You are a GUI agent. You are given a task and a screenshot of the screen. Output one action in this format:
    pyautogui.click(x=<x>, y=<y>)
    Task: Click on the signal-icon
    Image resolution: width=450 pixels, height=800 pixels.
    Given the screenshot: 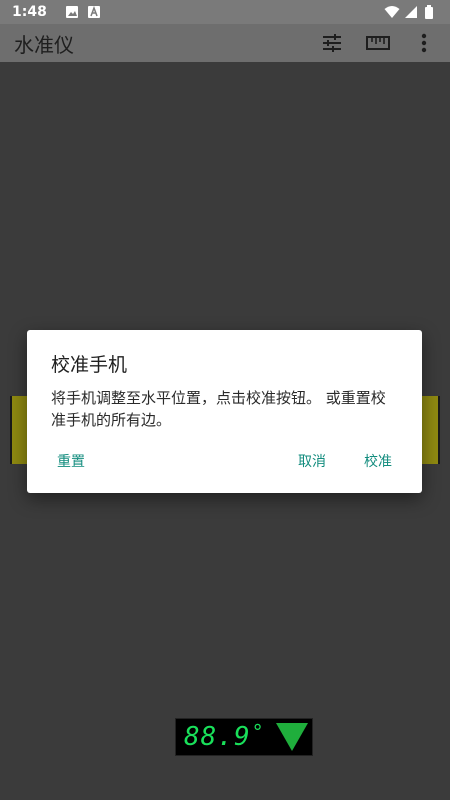 What is the action you would take?
    pyautogui.click(x=411, y=12)
    